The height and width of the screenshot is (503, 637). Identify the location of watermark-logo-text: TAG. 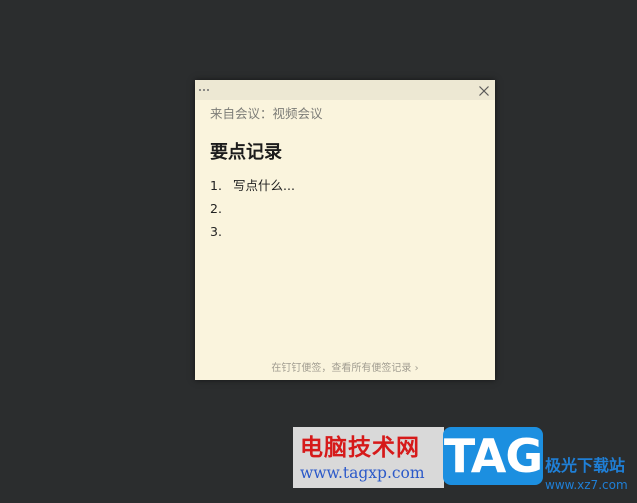
(493, 456).